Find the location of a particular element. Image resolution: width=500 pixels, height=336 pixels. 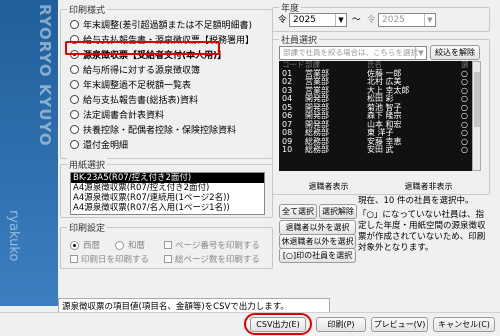

year-from-era: 令 is located at coordinates (282, 20).